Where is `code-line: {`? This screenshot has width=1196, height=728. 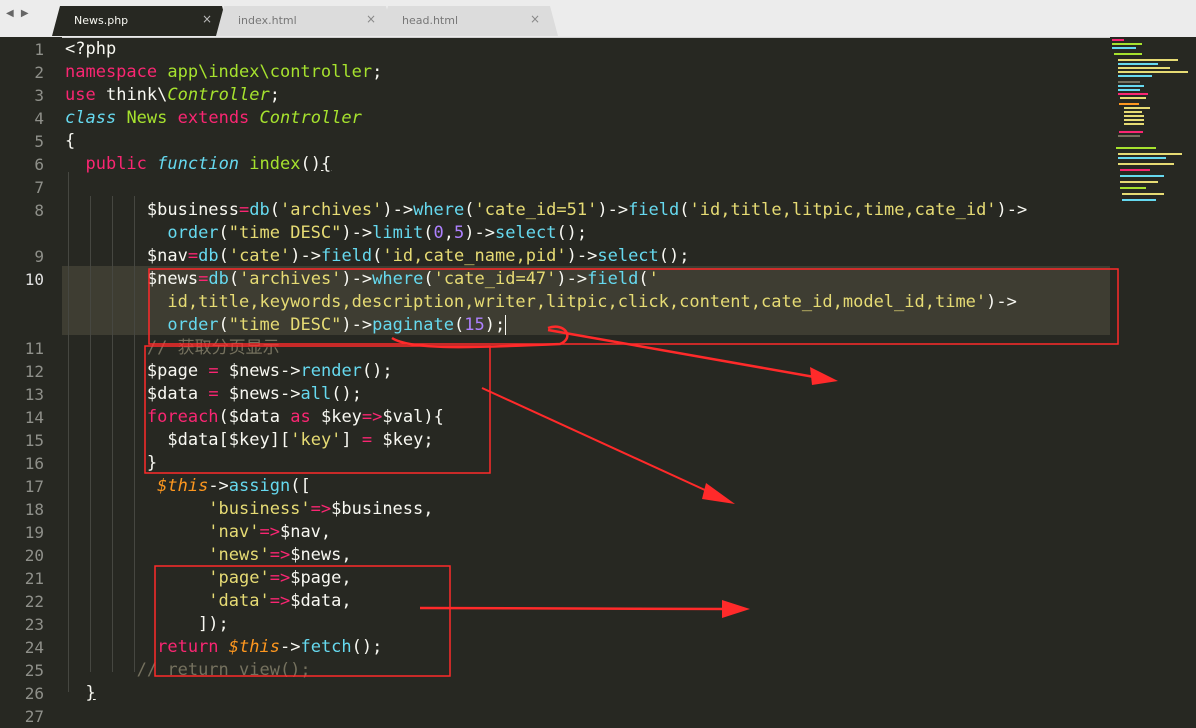
code-line: { is located at coordinates (70, 141).